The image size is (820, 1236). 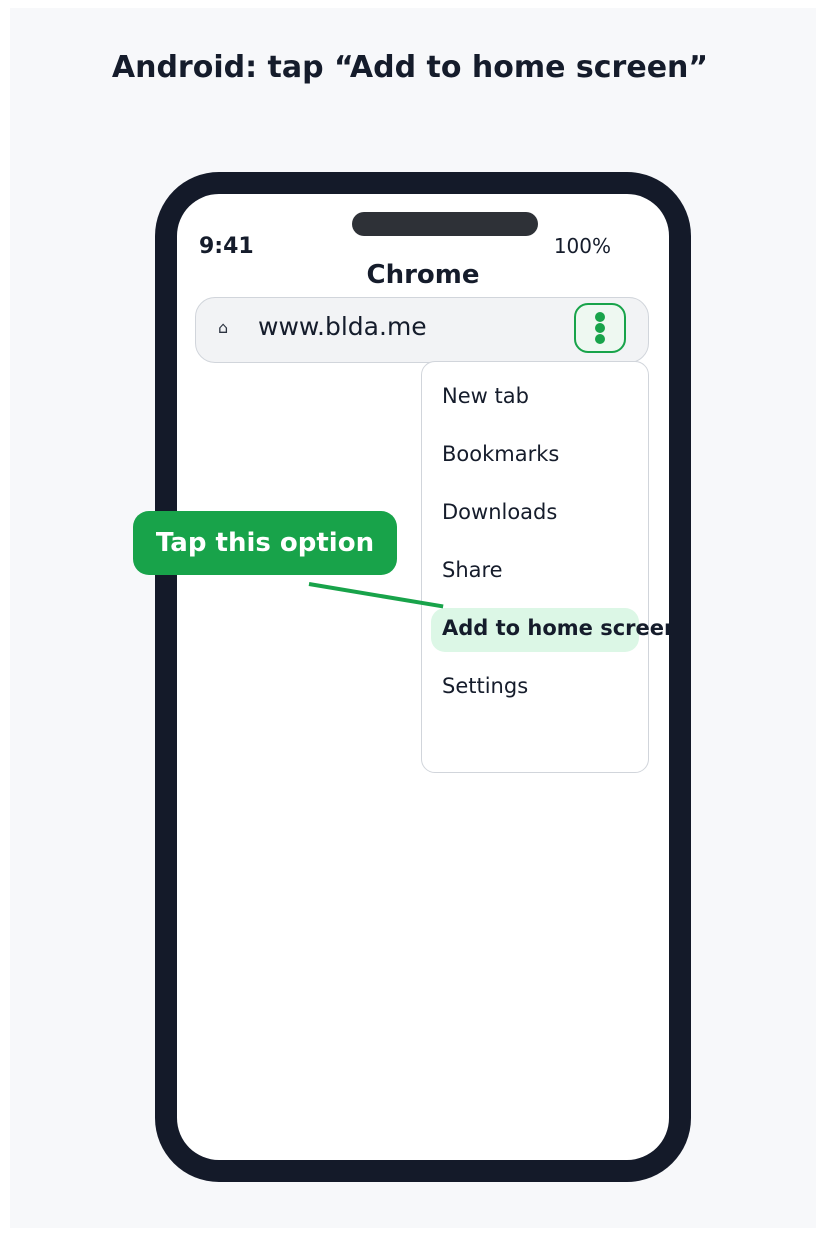 I want to click on url-text: www.blda.me, so click(x=342, y=326).